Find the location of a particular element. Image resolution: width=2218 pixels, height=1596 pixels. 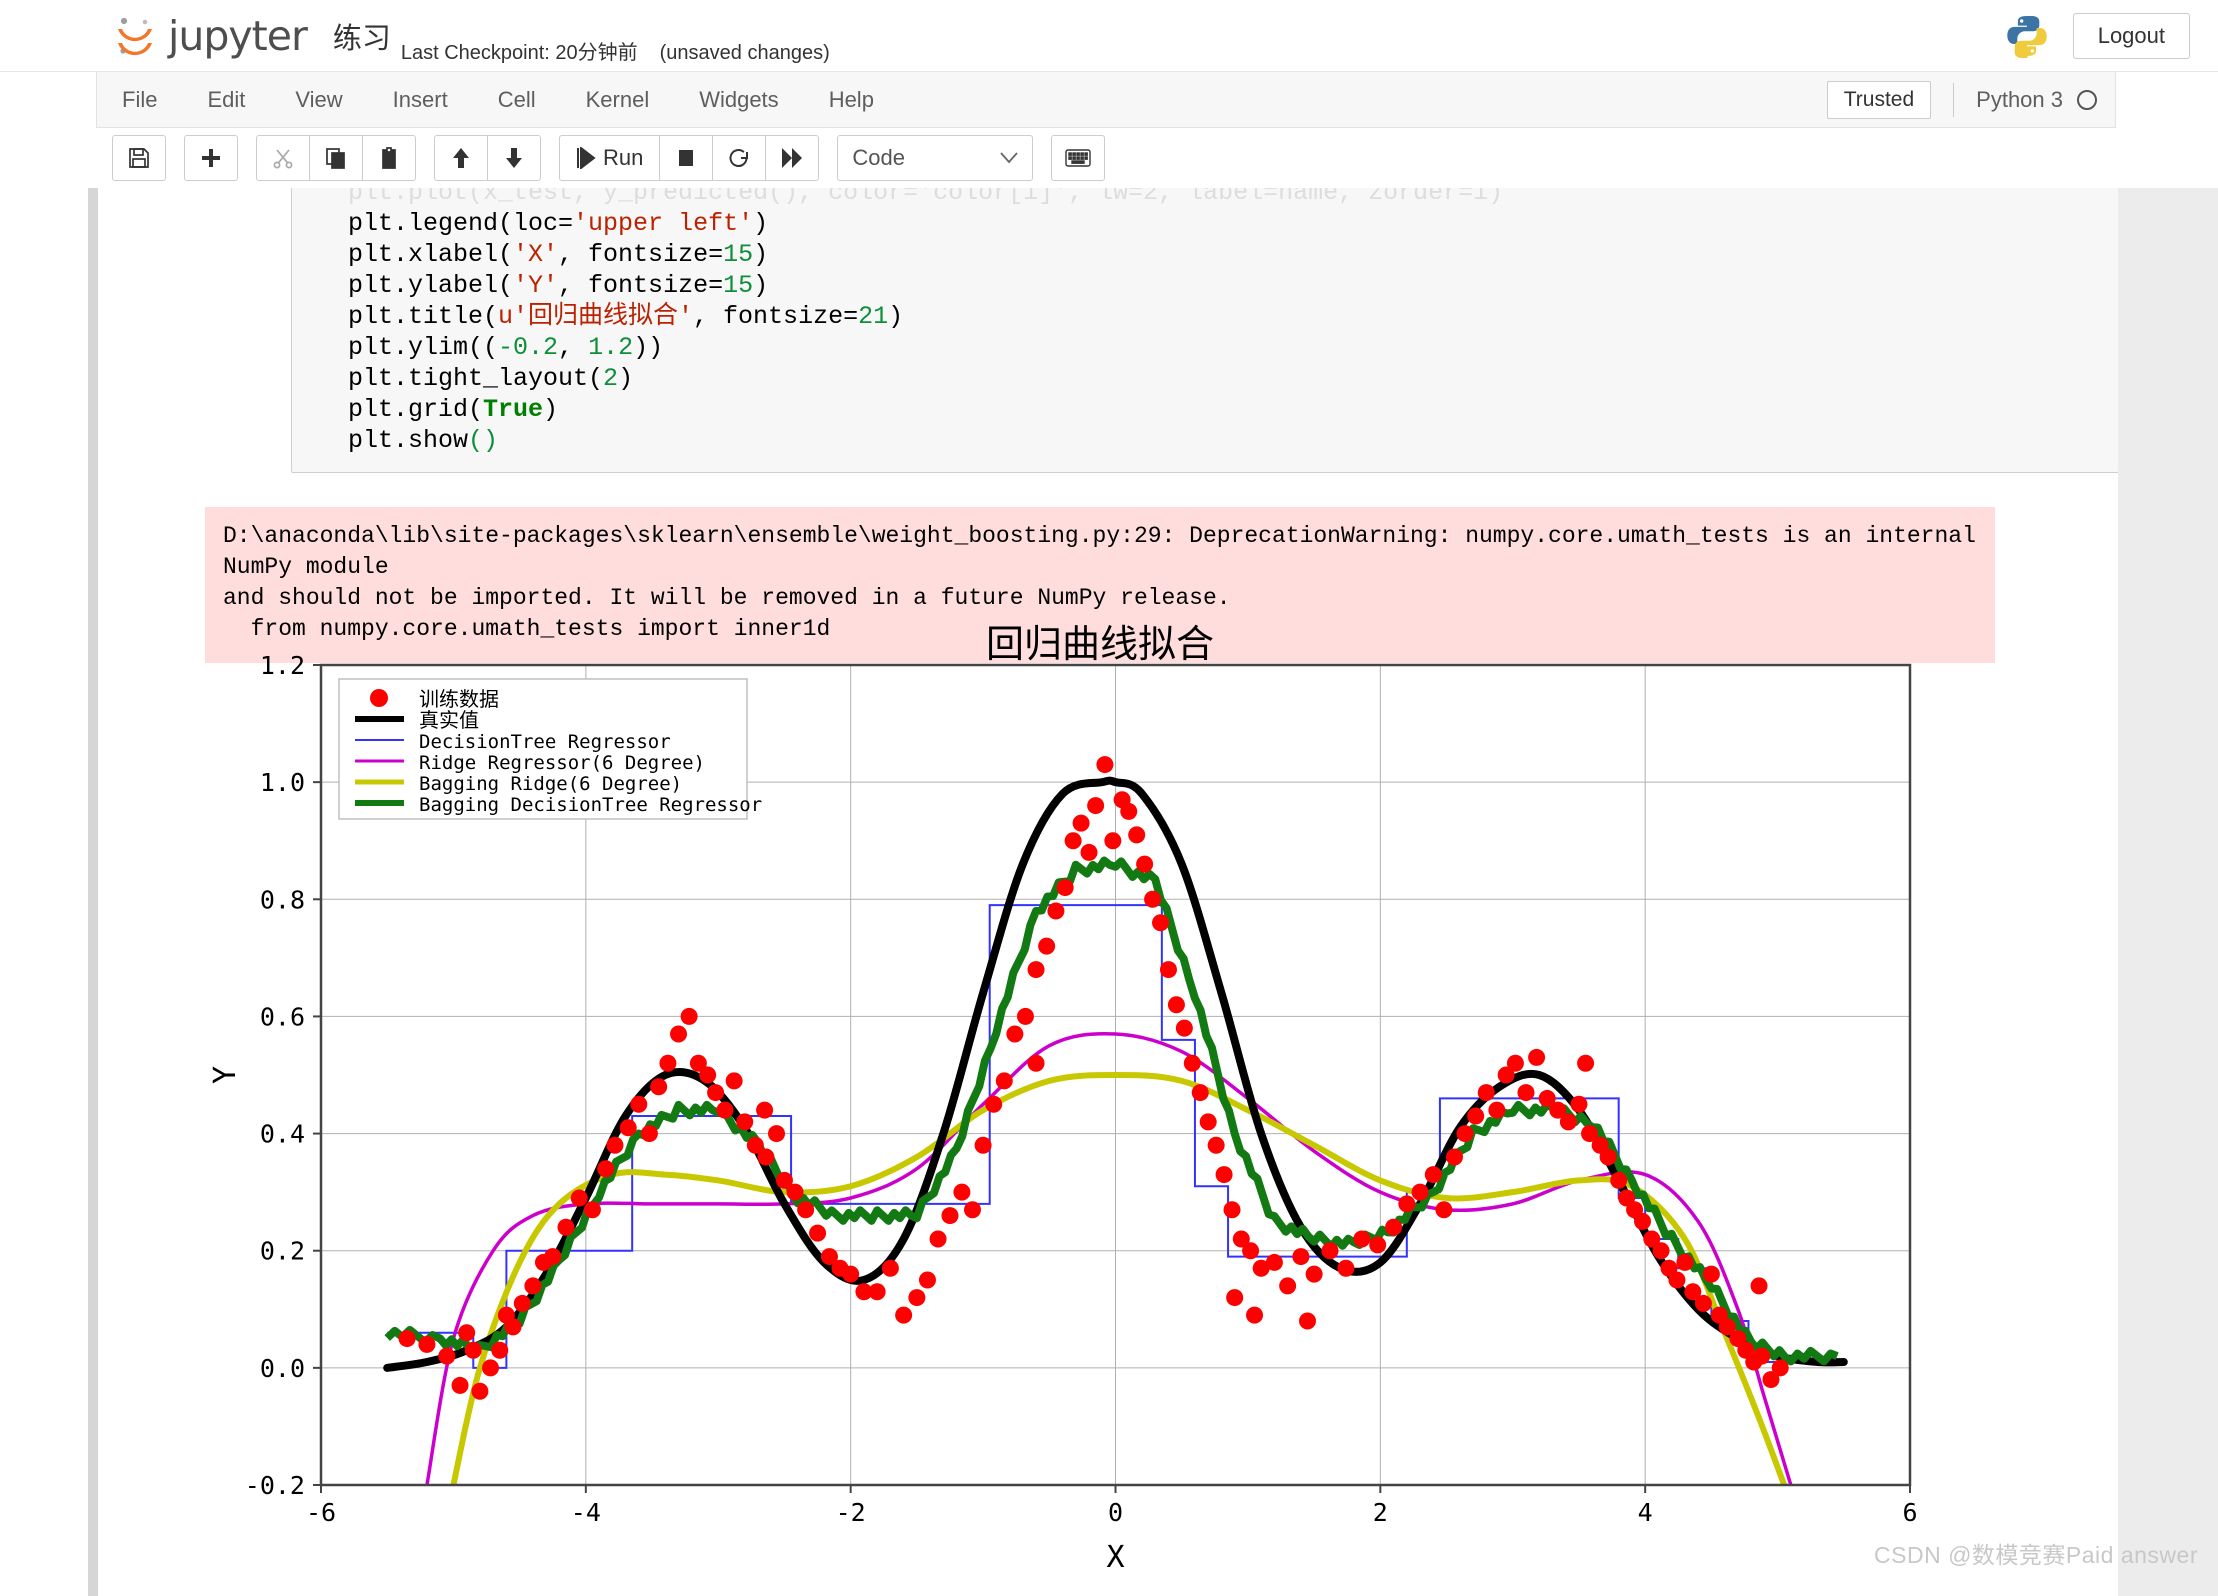

code-token: plt.ylim(( is located at coordinates (423, 347).